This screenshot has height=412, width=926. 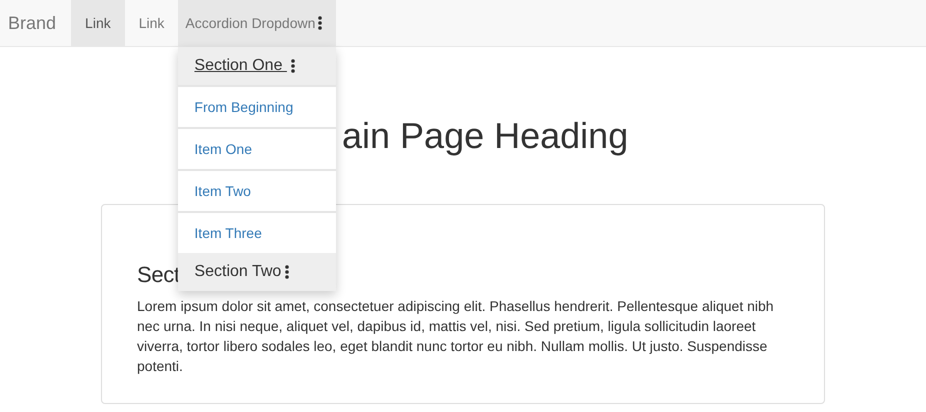 I want to click on section-header: Section Two, so click(x=257, y=272).